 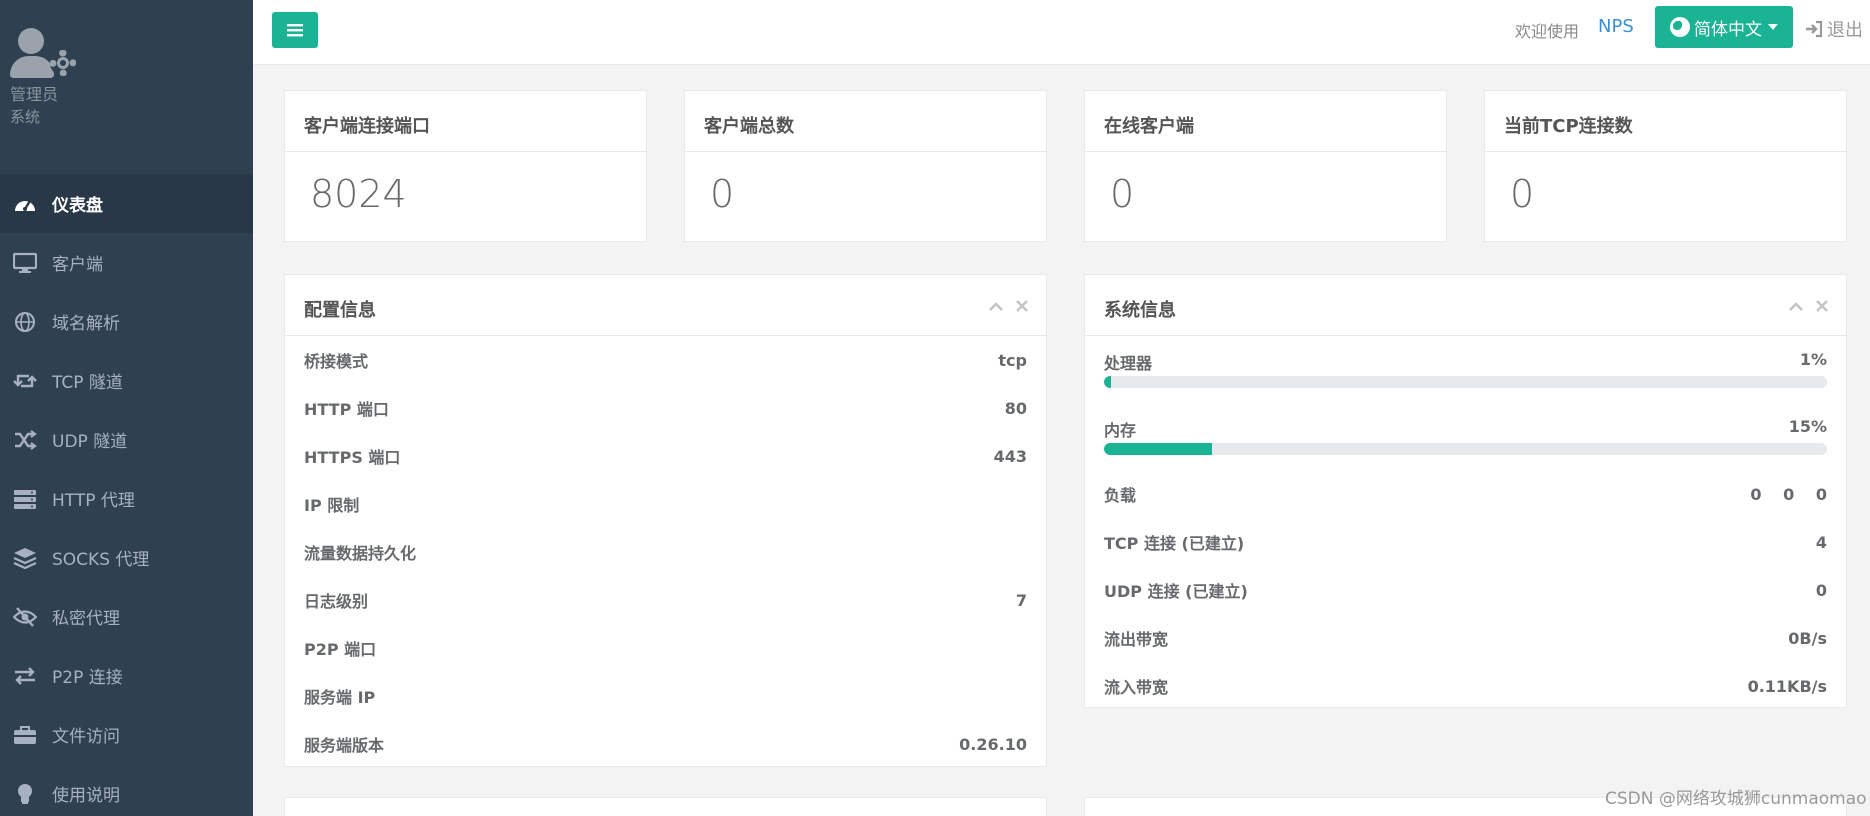 What do you see at coordinates (1465, 590) in the screenshot?
I see `system-row: UDP 连接 (已建立) 0` at bounding box center [1465, 590].